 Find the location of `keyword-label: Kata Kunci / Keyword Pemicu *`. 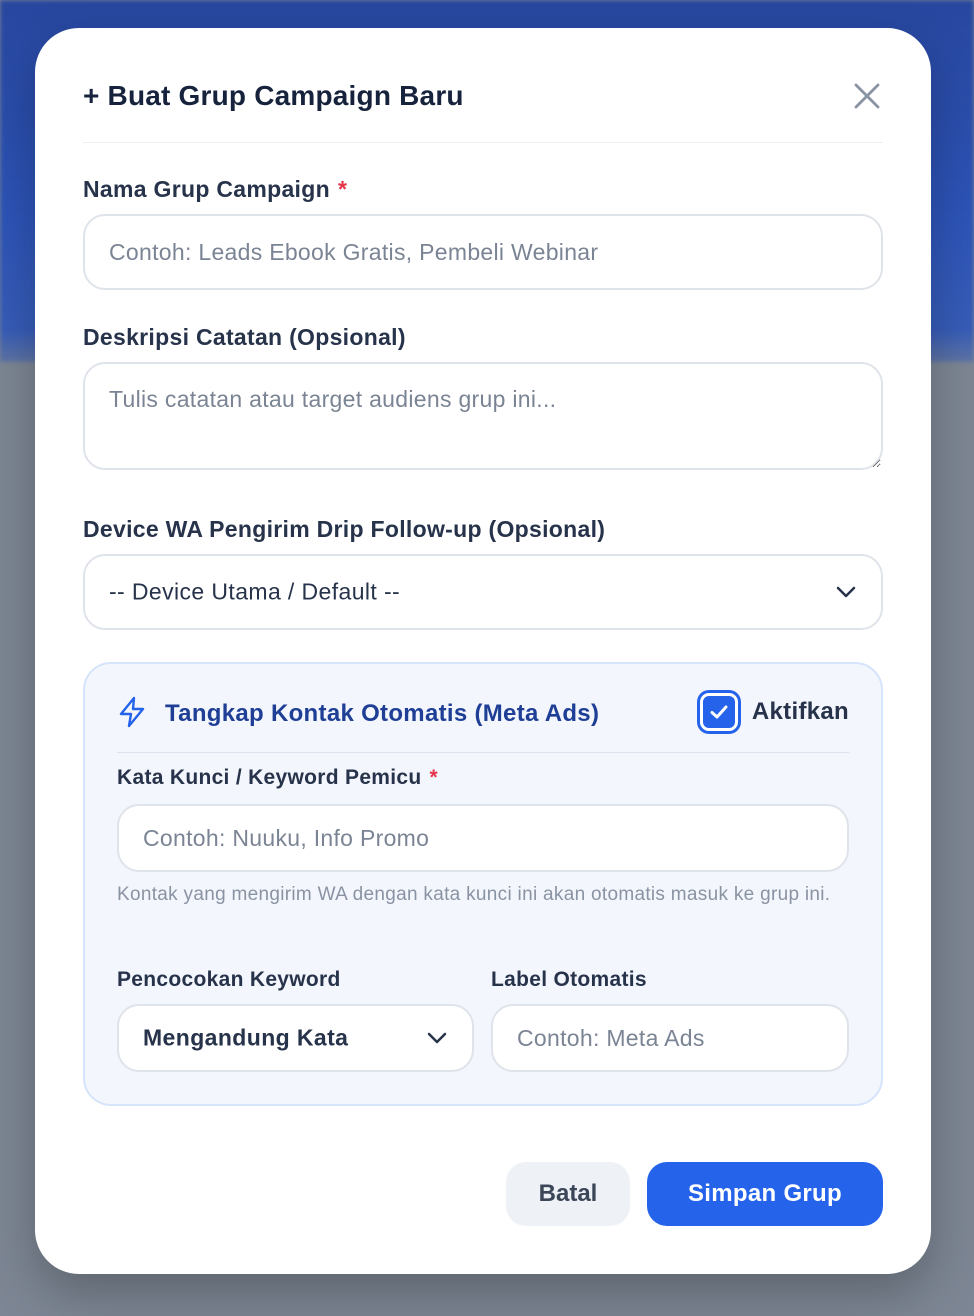

keyword-label: Kata Kunci / Keyword Pemicu * is located at coordinates (277, 778).